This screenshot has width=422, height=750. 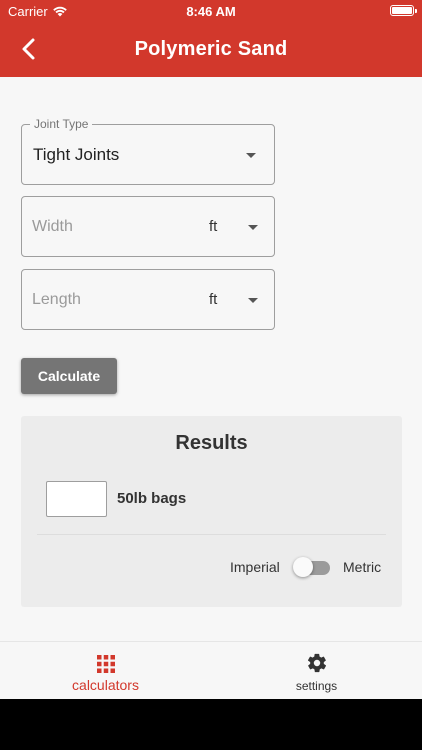 I want to click on gear-icon, so click(x=317, y=663).